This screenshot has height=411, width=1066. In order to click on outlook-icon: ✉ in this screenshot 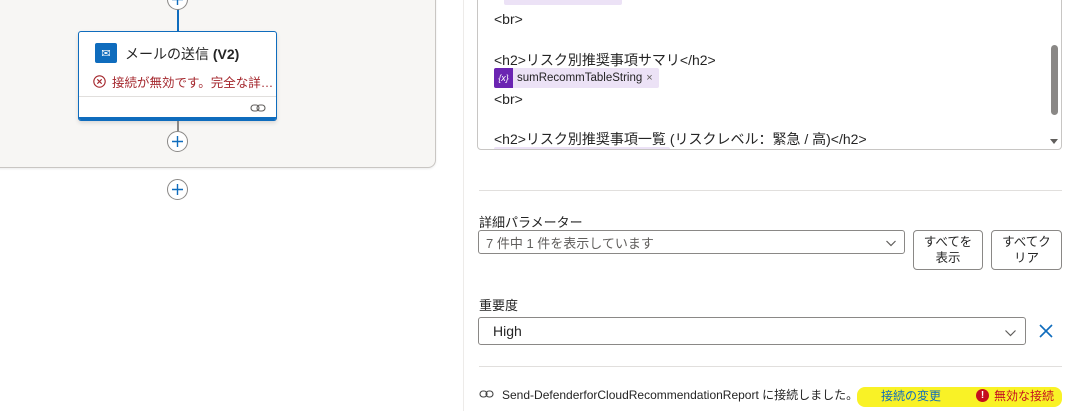, I will do `click(106, 53)`.